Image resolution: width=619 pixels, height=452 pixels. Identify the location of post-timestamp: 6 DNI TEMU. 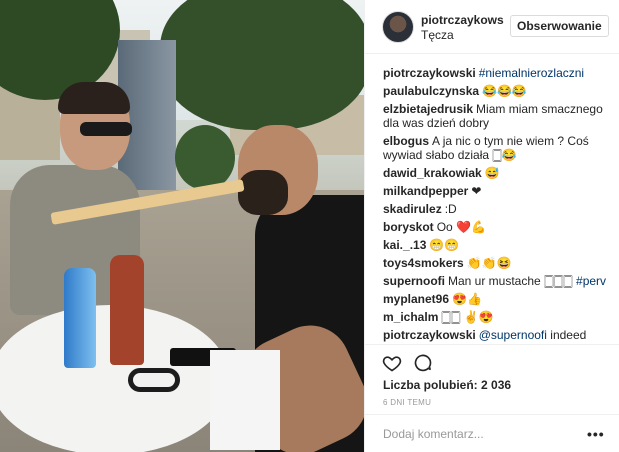
(407, 402).